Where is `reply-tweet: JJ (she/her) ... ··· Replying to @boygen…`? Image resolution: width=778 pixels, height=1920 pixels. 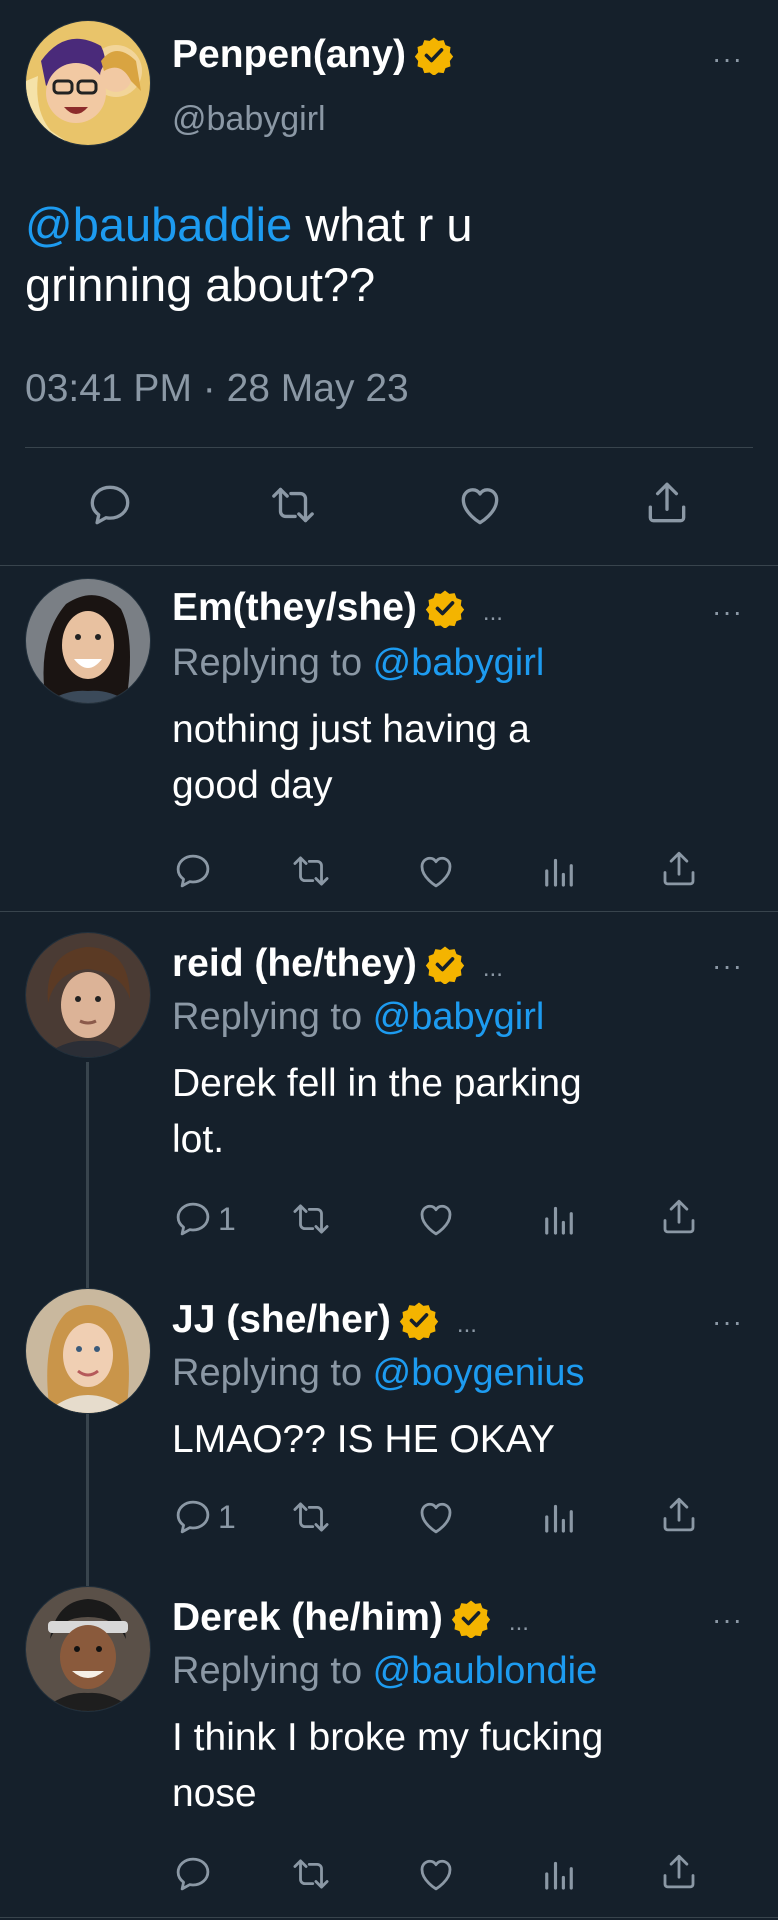
reply-tweet: JJ (she/her) ... ··· Replying to @boygen… is located at coordinates (389, 1408).